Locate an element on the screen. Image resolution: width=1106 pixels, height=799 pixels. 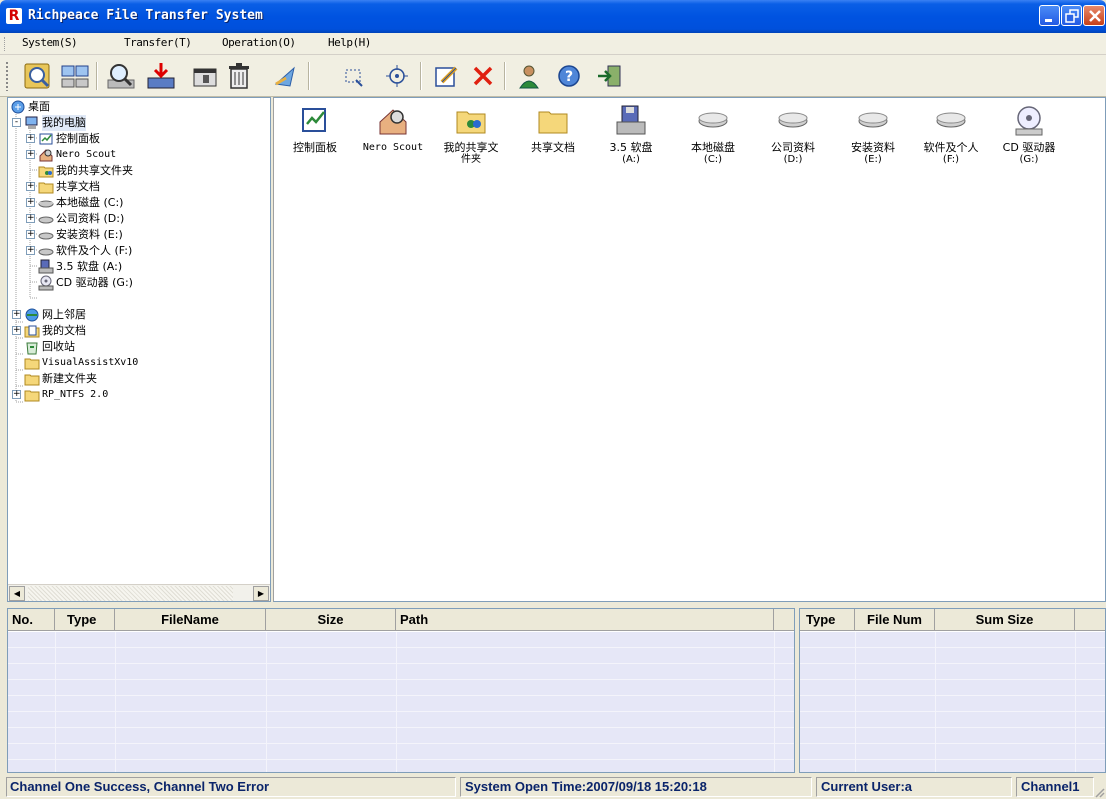
minimize-icon is located at coordinates (1048, 20).